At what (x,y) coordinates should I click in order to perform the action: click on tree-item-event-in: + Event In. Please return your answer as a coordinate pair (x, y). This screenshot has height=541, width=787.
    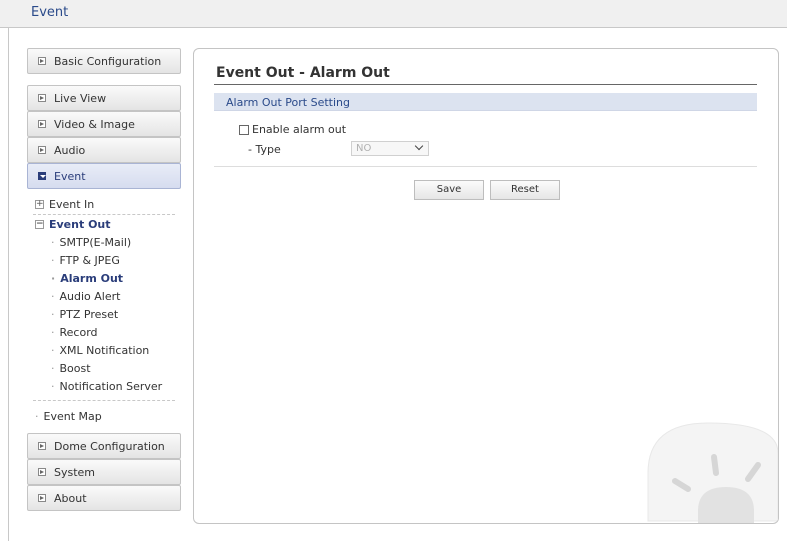
    Looking at the image, I should click on (64, 204).